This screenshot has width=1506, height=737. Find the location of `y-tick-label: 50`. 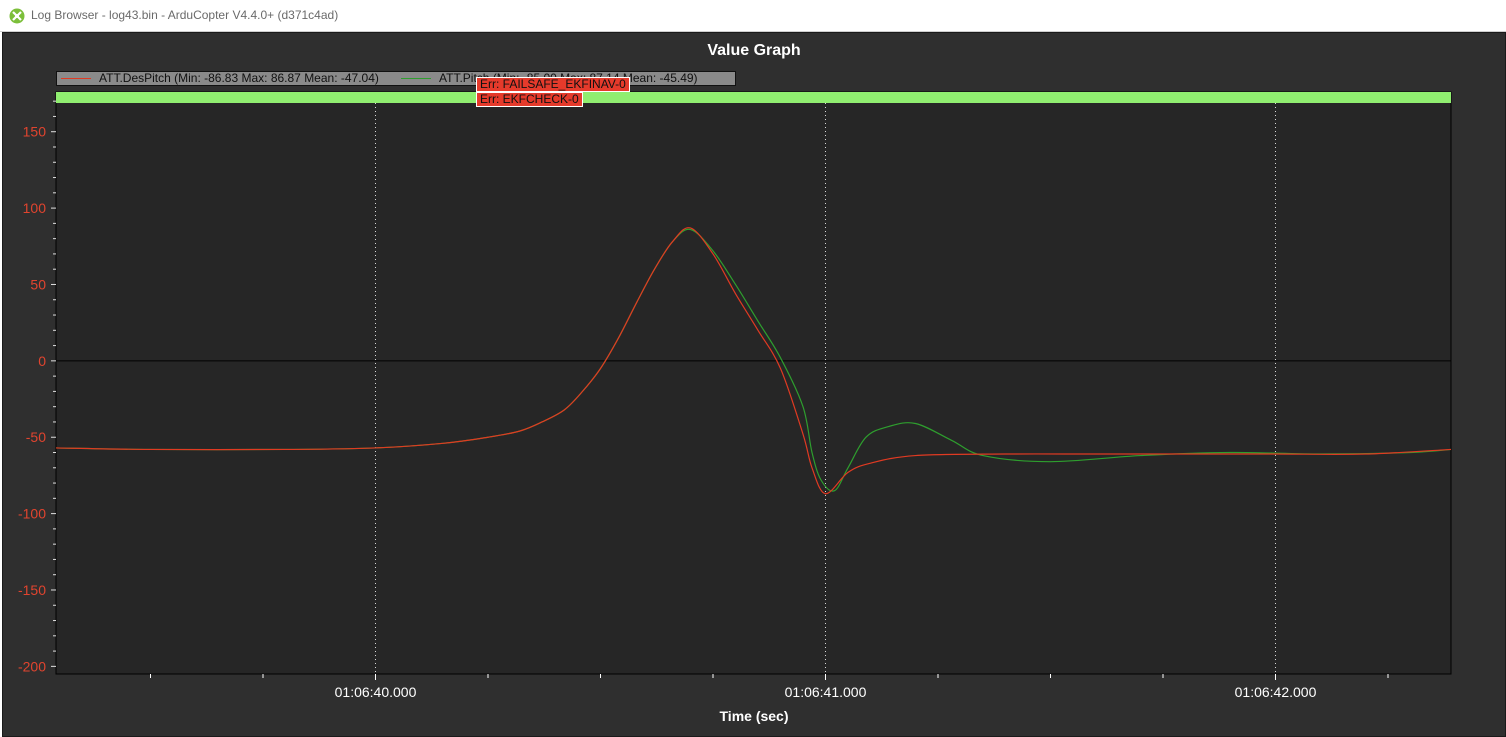

y-tick-label: 50 is located at coordinates (38, 284).